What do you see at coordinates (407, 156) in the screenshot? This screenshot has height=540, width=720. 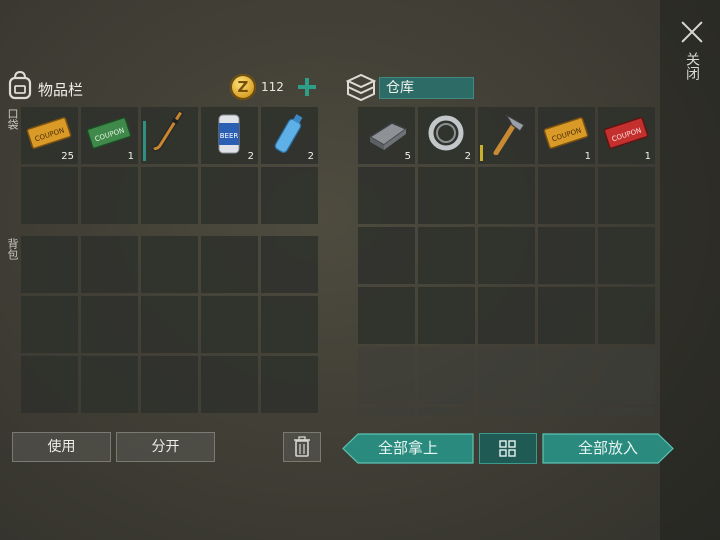 I see `item-quantity: 5` at bounding box center [407, 156].